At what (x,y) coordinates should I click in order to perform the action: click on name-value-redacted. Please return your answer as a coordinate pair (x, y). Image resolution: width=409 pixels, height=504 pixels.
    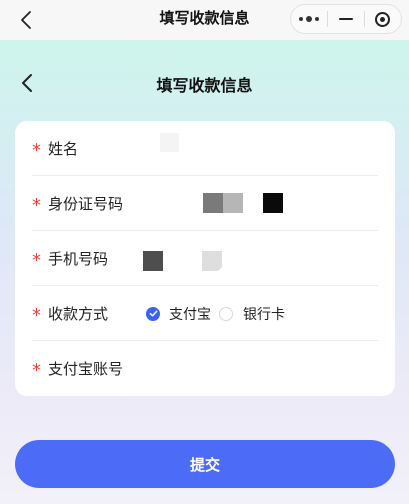
    Looking at the image, I should click on (169, 142).